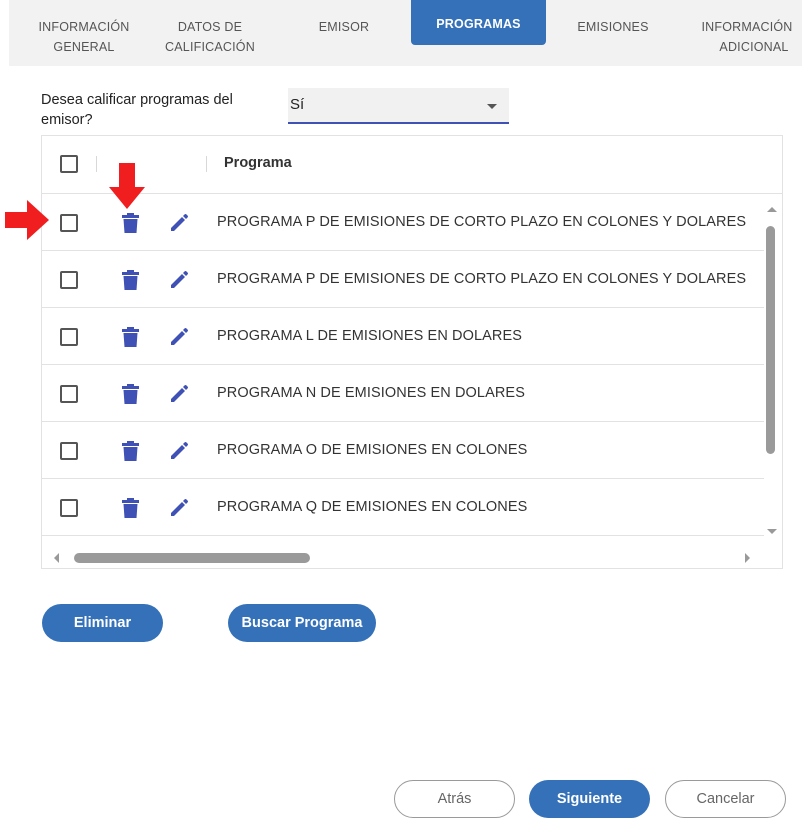  What do you see at coordinates (210, 27) in the screenshot?
I see `tab-label: DATOS DE` at bounding box center [210, 27].